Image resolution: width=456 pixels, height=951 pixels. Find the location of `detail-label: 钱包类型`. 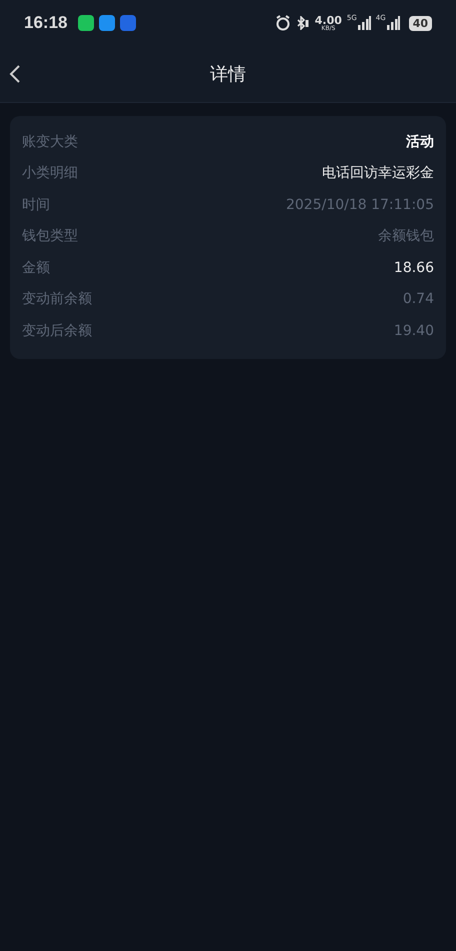

detail-label: 钱包类型 is located at coordinates (50, 236).